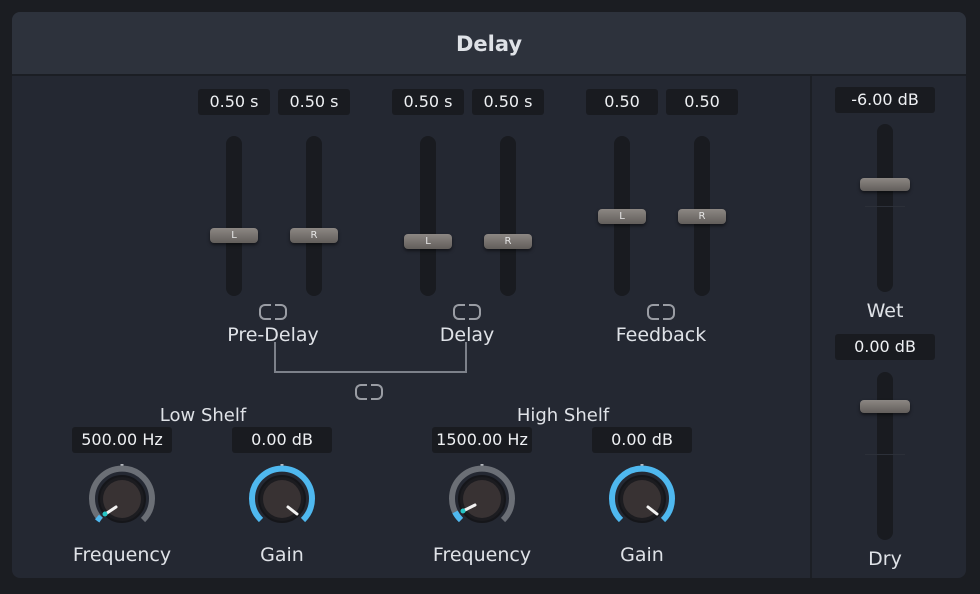 The image size is (980, 594). What do you see at coordinates (622, 102) in the screenshot?
I see `feedback-left-value: 0.50` at bounding box center [622, 102].